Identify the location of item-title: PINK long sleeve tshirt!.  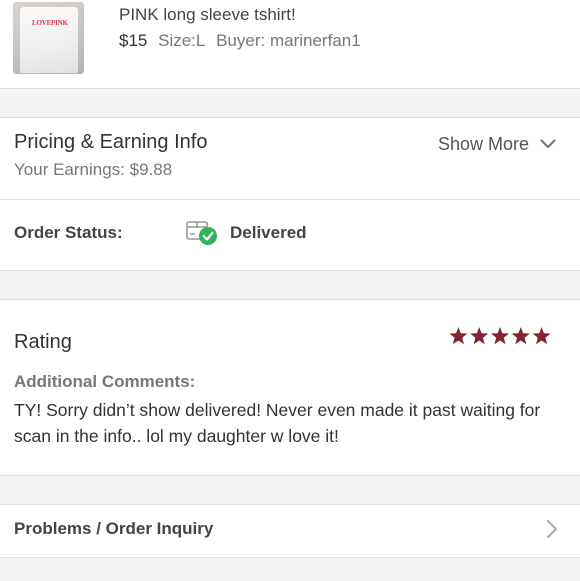
(207, 14).